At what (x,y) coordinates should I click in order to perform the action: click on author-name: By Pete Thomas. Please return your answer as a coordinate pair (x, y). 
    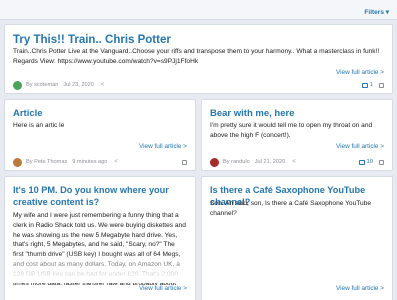
    Looking at the image, I should click on (46, 162).